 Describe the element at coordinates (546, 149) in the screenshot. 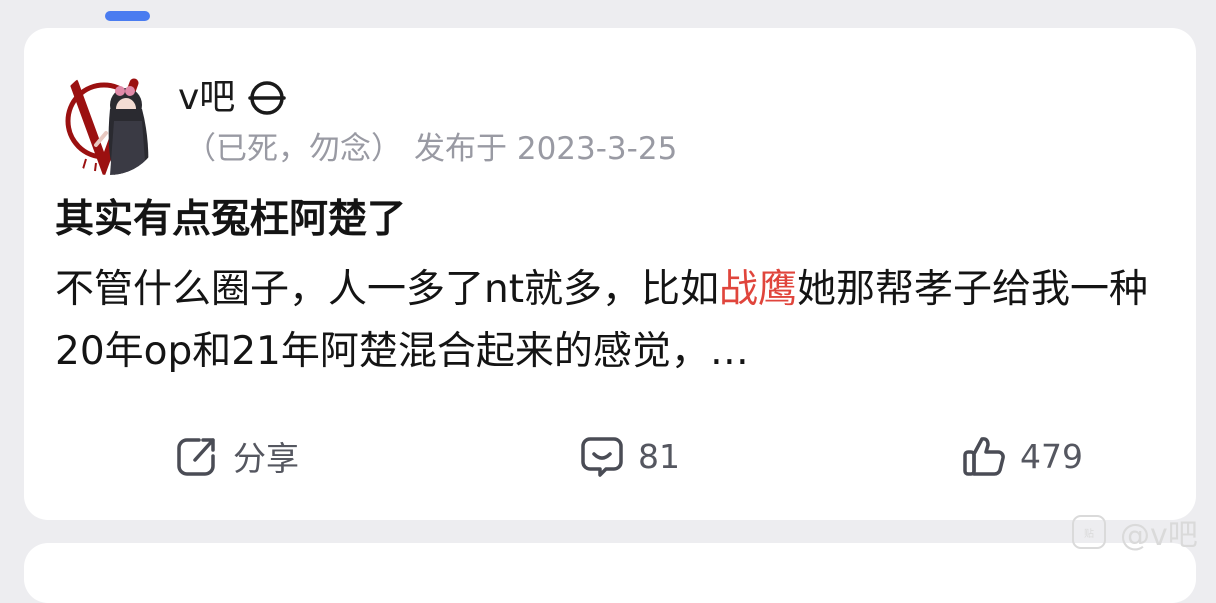

I see `publish-date: 发布于 2023-3-25` at that location.